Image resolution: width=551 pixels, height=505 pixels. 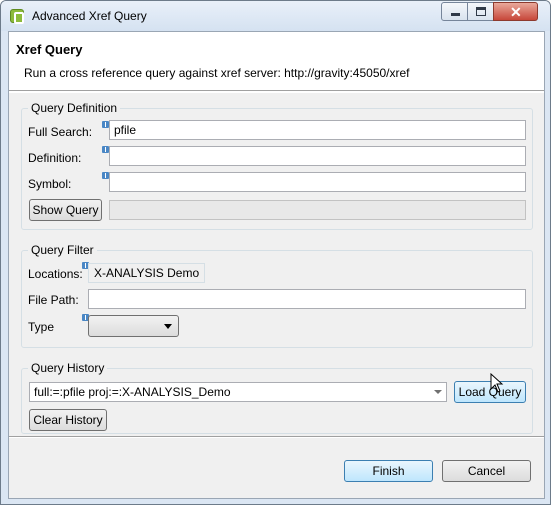 What do you see at coordinates (68, 420) in the screenshot?
I see `clear-history-button: Clear History` at bounding box center [68, 420].